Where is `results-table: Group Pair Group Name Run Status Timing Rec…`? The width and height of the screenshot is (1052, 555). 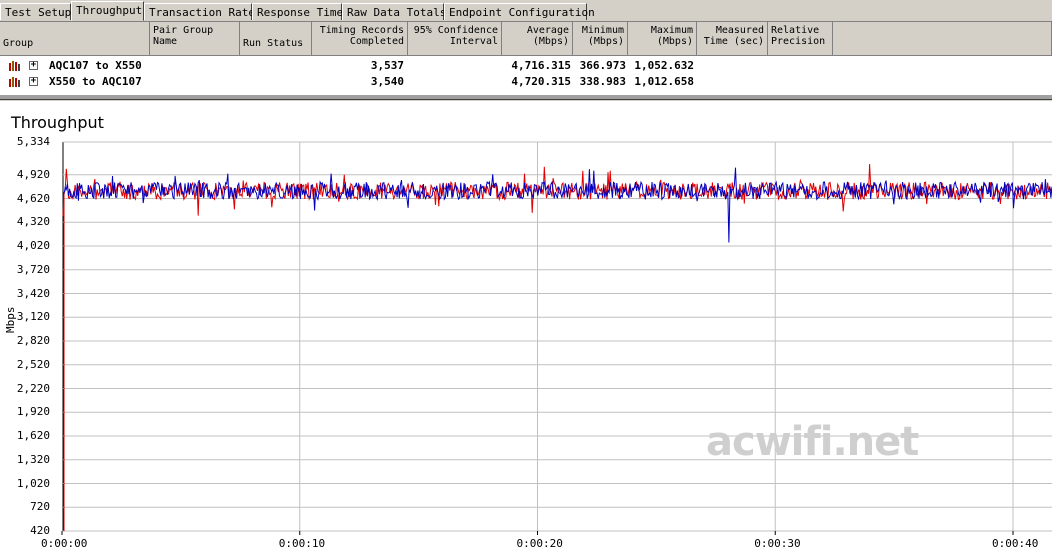 results-table: Group Pair Group Name Run Status Timing Rec… is located at coordinates (526, 58).